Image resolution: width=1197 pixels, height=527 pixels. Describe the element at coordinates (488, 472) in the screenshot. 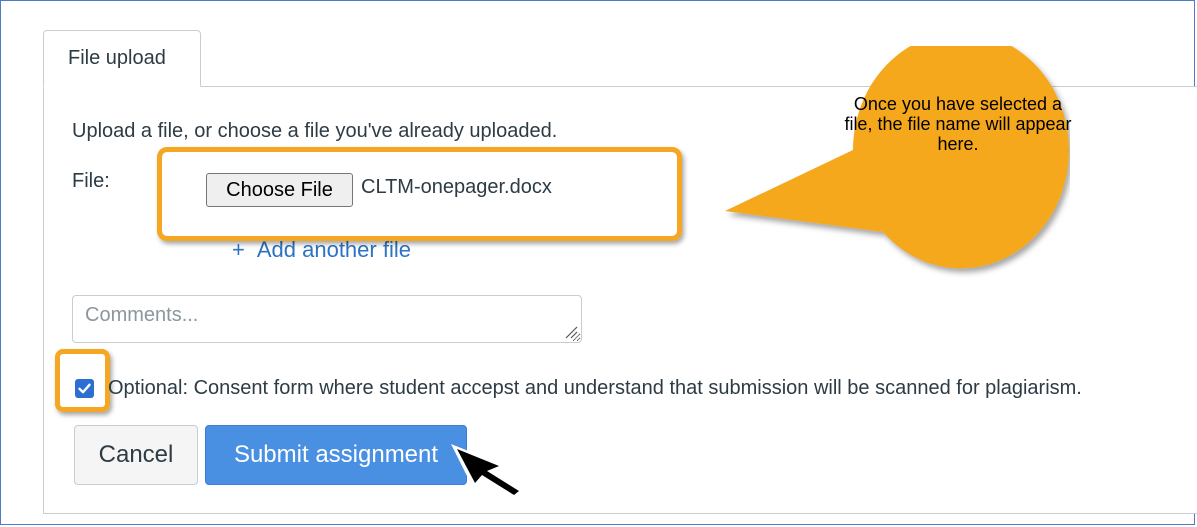

I see `arrow-cursor-icon` at that location.